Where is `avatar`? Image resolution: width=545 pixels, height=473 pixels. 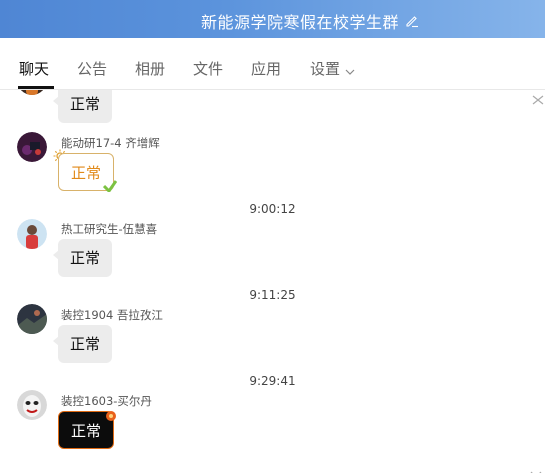
avatar is located at coordinates (32, 92).